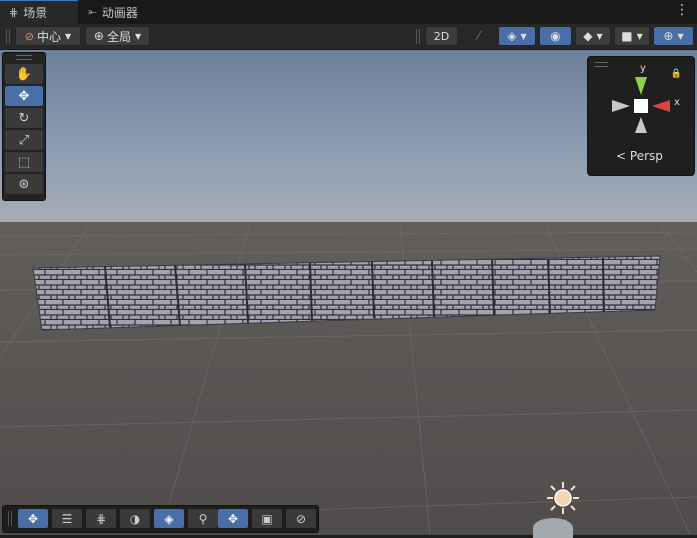  I want to click on center-cube, so click(641, 106).